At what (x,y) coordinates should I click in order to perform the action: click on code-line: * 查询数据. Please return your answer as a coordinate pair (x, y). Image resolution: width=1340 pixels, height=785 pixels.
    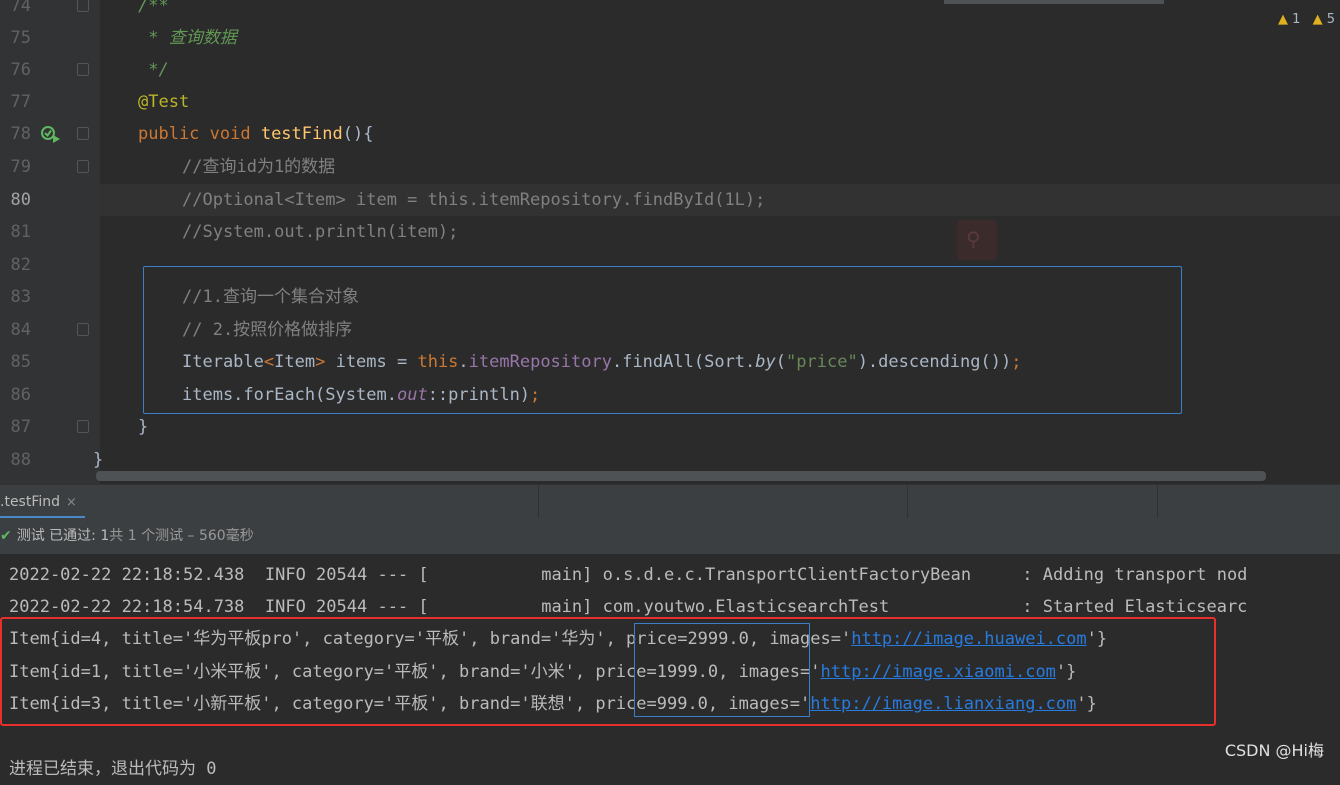
    Looking at the image, I should click on (187, 38).